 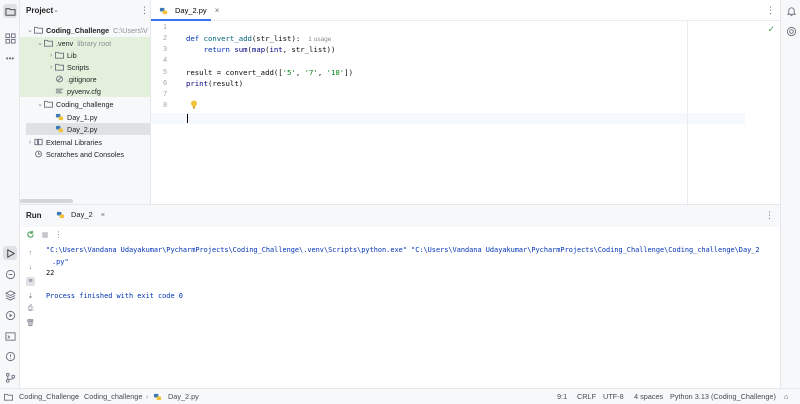 I want to click on python-interpreter: Python 3.13 (Coding_Challenge), so click(x=723, y=396).